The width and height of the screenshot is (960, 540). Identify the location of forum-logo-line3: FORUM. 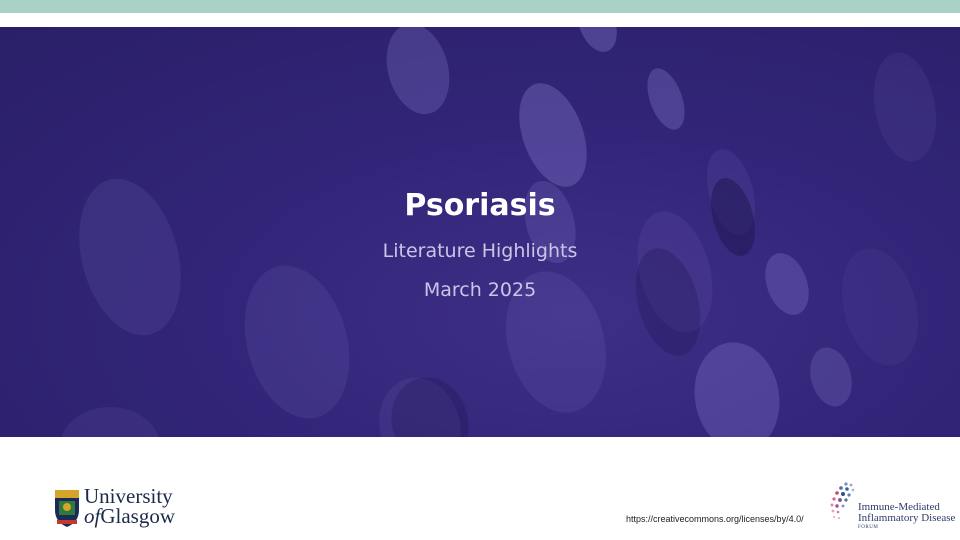
(868, 527).